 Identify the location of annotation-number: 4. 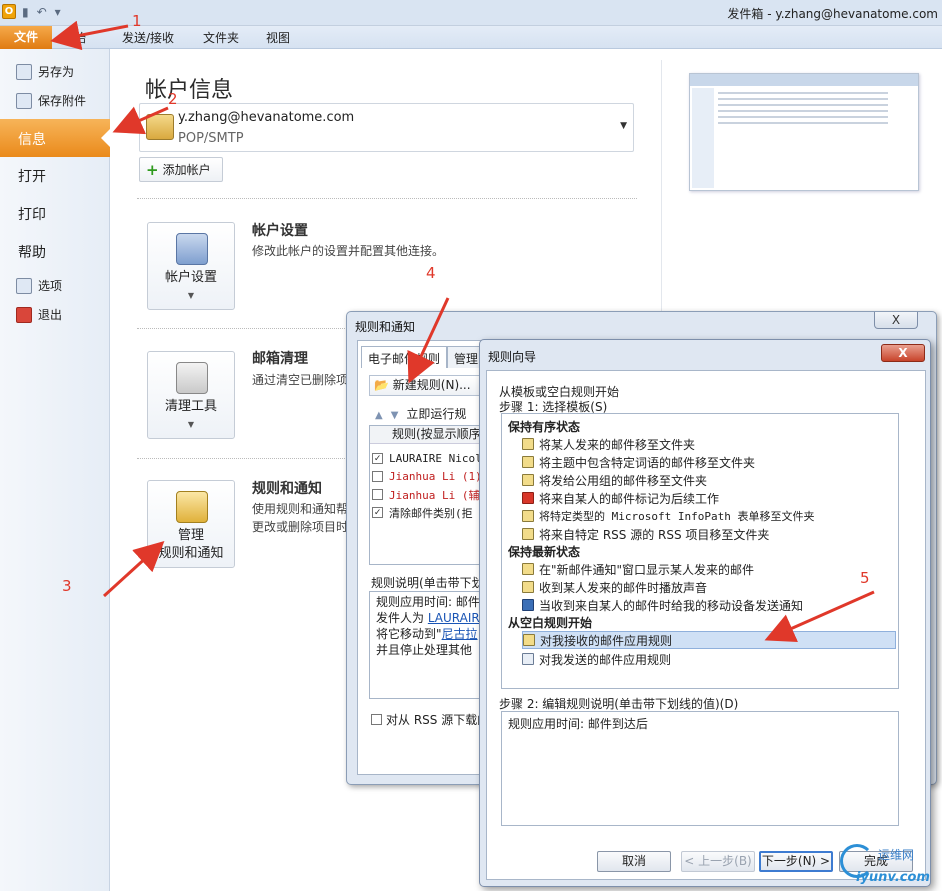
(431, 273).